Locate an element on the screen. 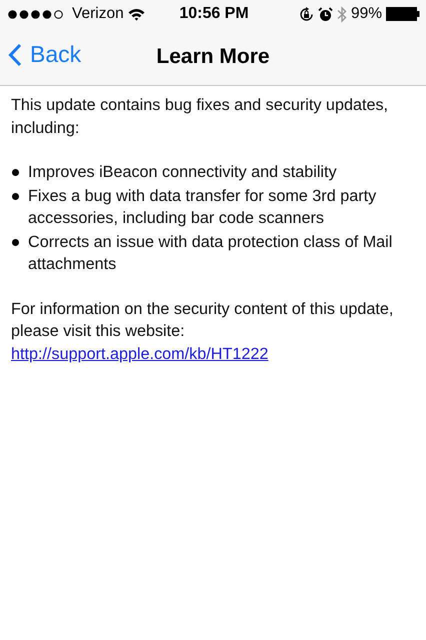  info-paragraph: For information on the security content of this update, please visit this website: is located at coordinates (202, 320).